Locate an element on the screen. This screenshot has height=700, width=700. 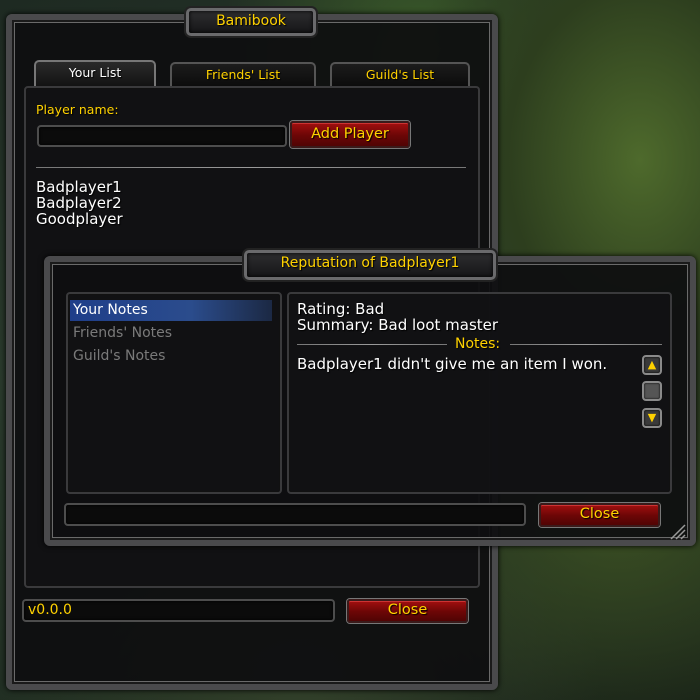
player-list-item: Badplayer2 is located at coordinates (79, 203).